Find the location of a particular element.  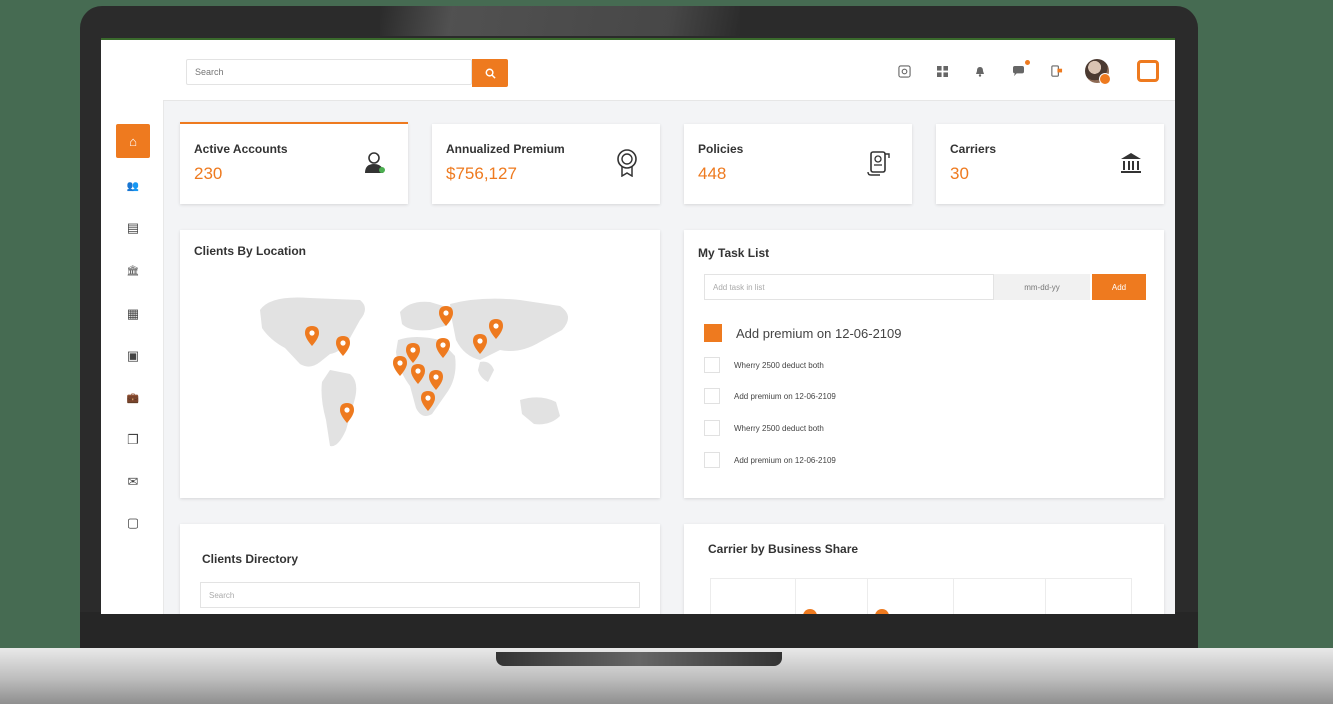

contact-book-icon: ▣ is located at coordinates (133, 355).